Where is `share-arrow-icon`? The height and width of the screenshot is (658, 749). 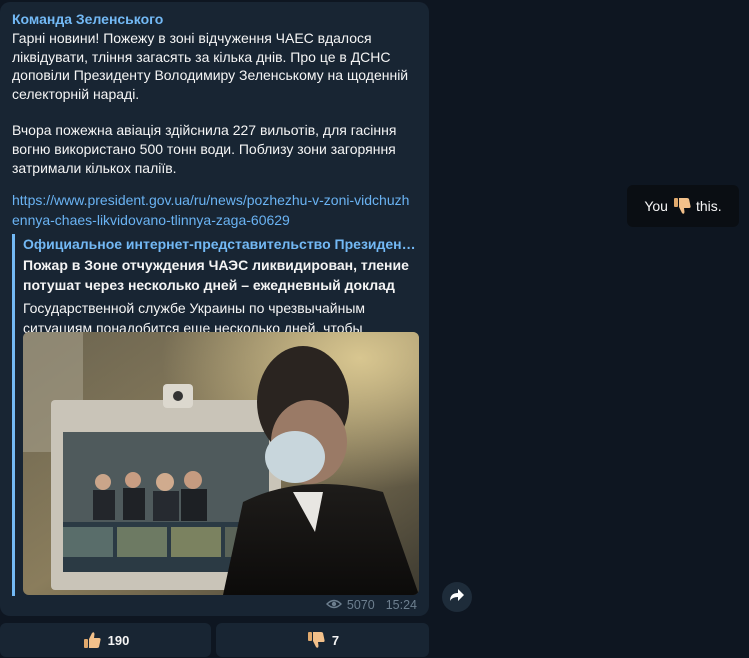 share-arrow-icon is located at coordinates (457, 597).